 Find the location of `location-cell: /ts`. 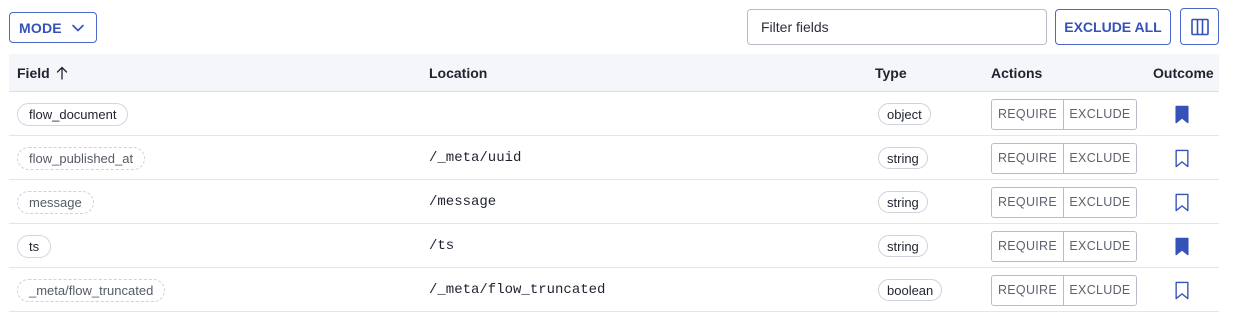

location-cell: /ts is located at coordinates (442, 246).